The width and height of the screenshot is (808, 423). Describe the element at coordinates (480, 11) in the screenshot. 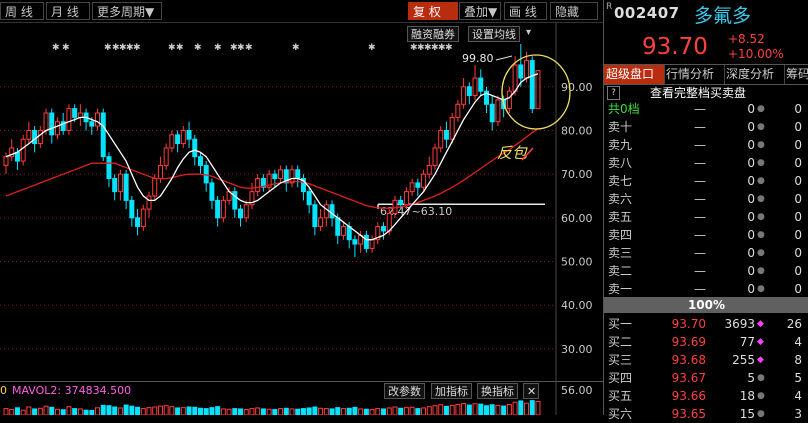

I see `overlay-dropdown: 叠加▼` at that location.